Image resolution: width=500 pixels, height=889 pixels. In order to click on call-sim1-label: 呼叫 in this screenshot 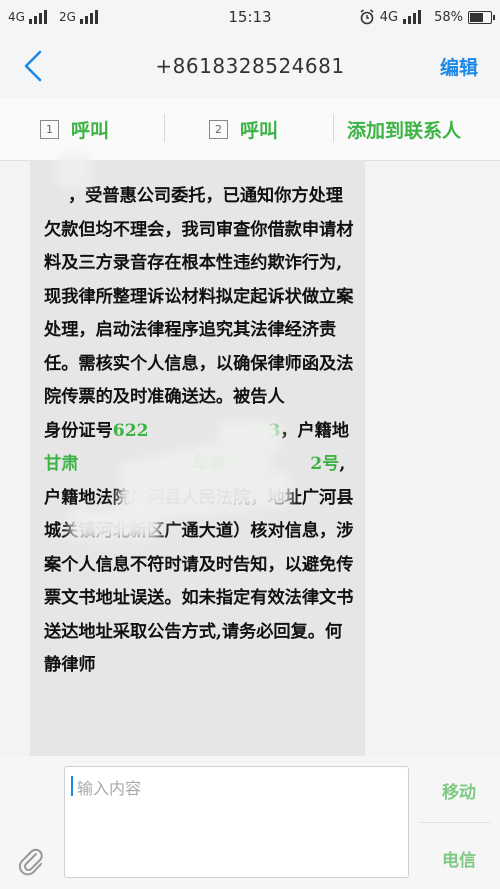, I will do `click(90, 131)`.